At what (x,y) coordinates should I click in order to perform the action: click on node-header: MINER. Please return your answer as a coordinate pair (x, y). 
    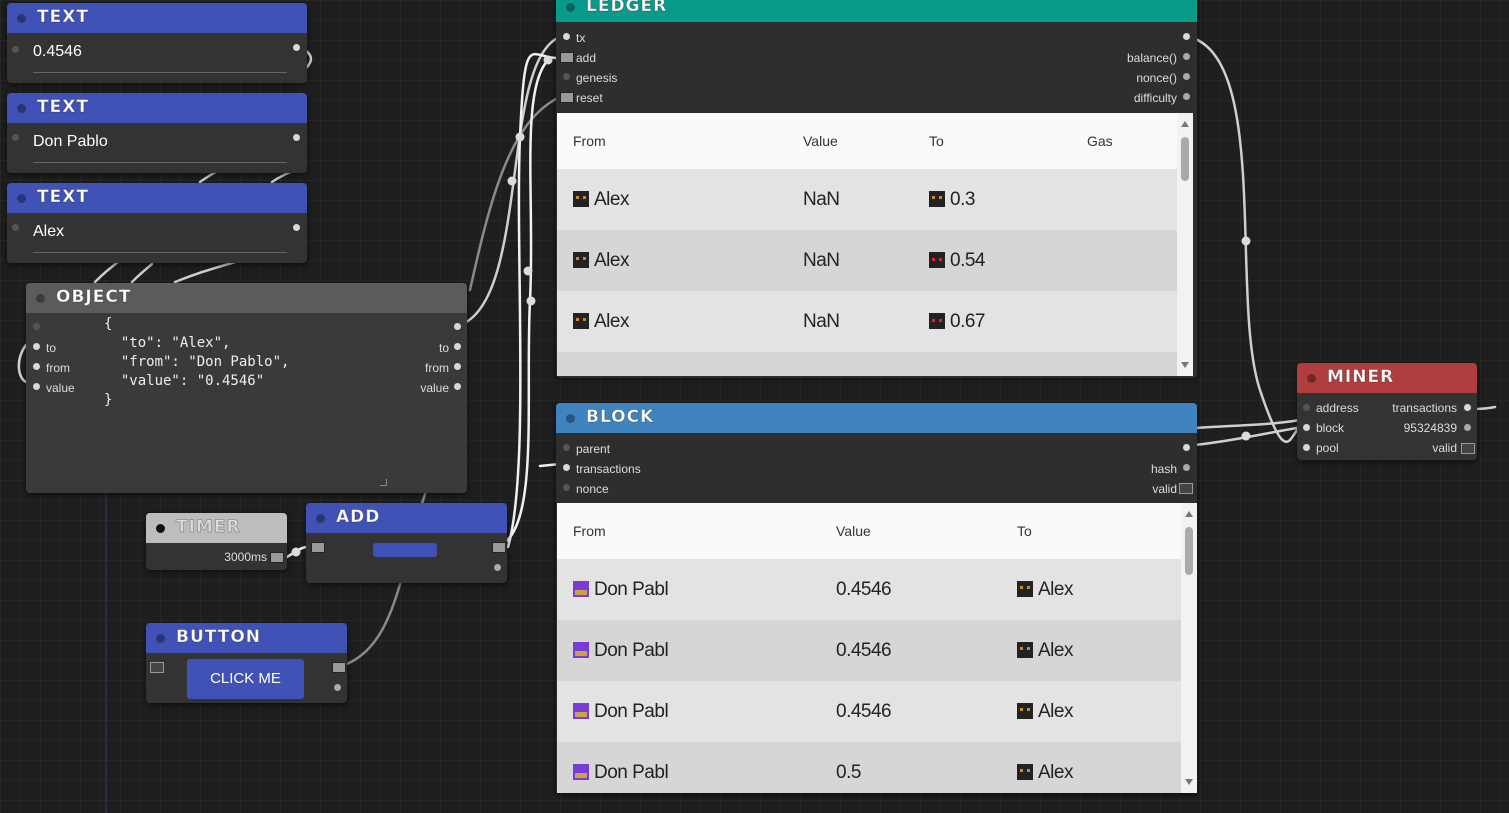
    Looking at the image, I should click on (1387, 378).